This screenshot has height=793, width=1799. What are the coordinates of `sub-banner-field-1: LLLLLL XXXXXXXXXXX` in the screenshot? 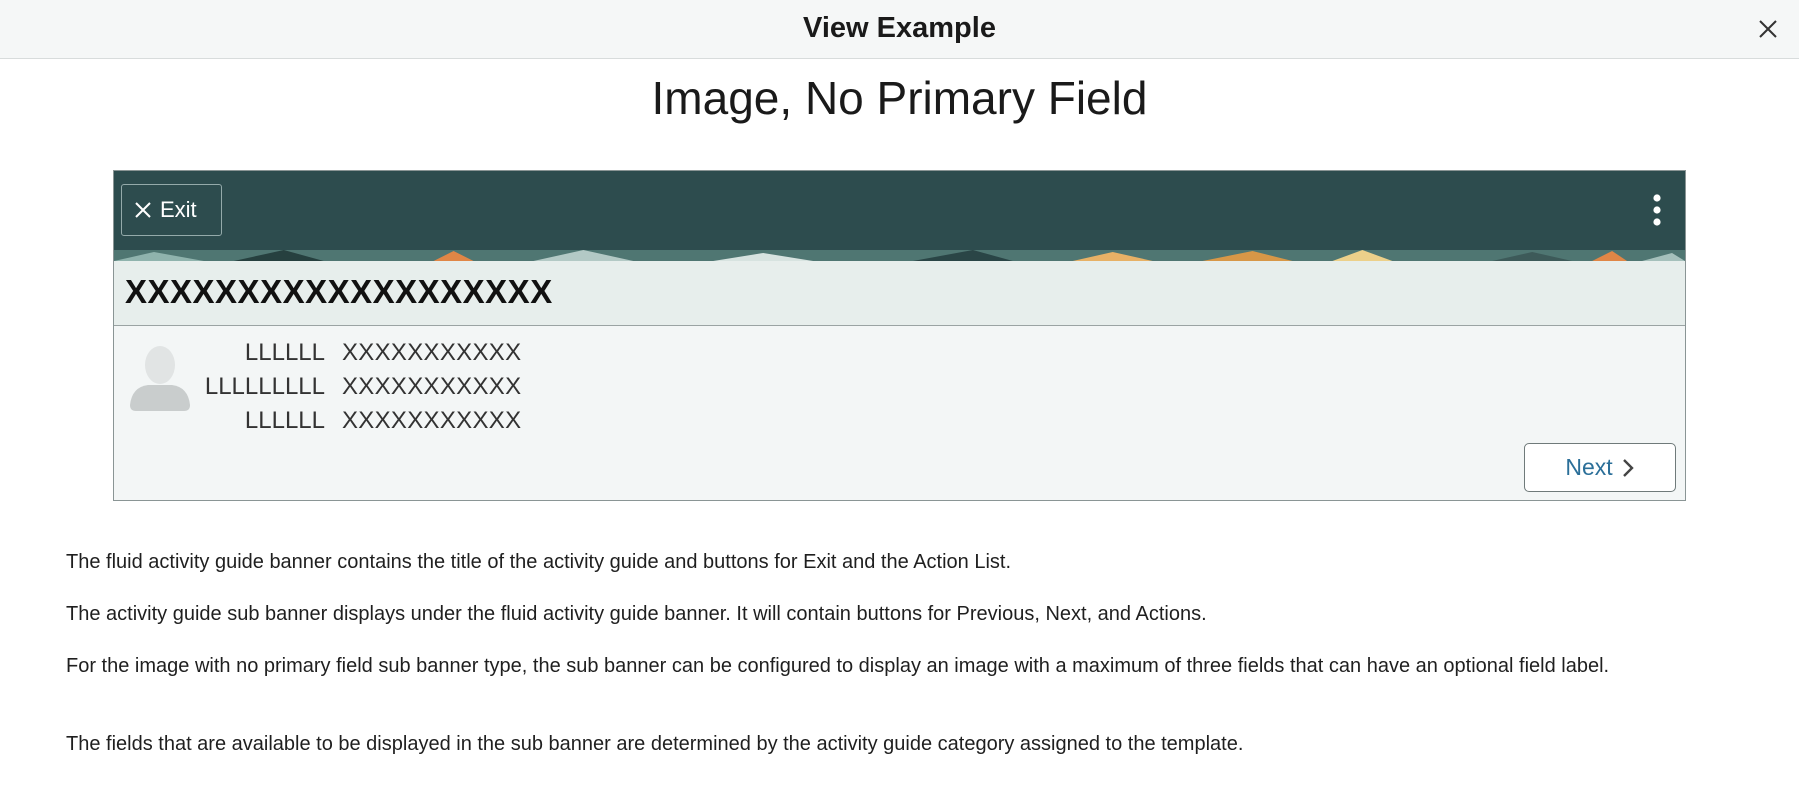 It's located at (414, 354).